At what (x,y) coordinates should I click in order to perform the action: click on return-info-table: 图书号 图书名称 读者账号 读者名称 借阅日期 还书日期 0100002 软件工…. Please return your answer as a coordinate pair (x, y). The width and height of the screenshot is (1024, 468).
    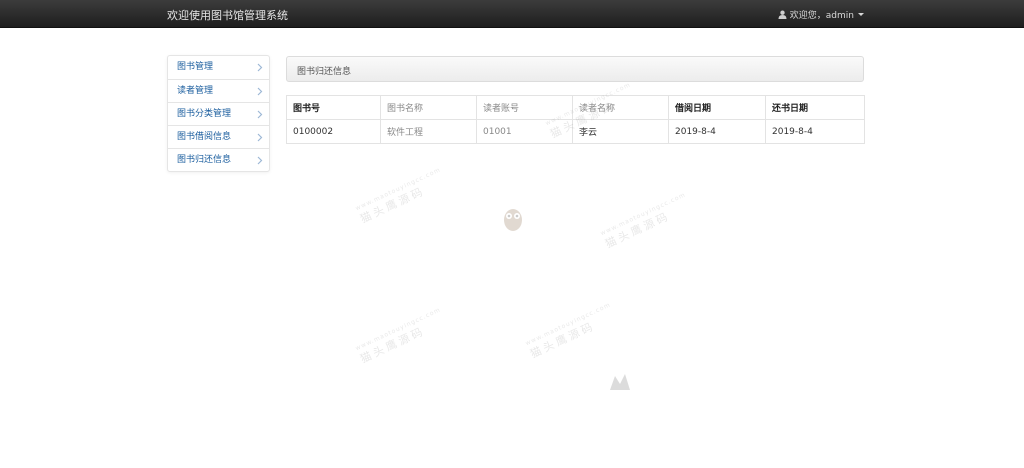
    Looking at the image, I should click on (575, 119).